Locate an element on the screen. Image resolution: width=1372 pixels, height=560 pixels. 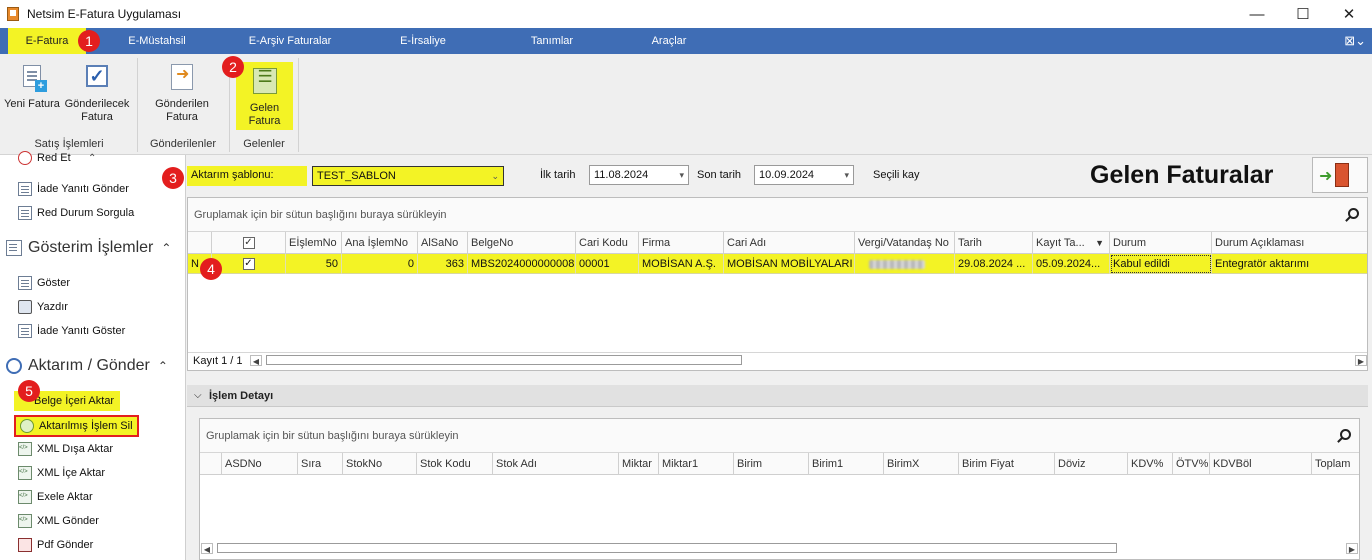
start-date-value: 11.08.2024 is located at coordinates (621, 175).